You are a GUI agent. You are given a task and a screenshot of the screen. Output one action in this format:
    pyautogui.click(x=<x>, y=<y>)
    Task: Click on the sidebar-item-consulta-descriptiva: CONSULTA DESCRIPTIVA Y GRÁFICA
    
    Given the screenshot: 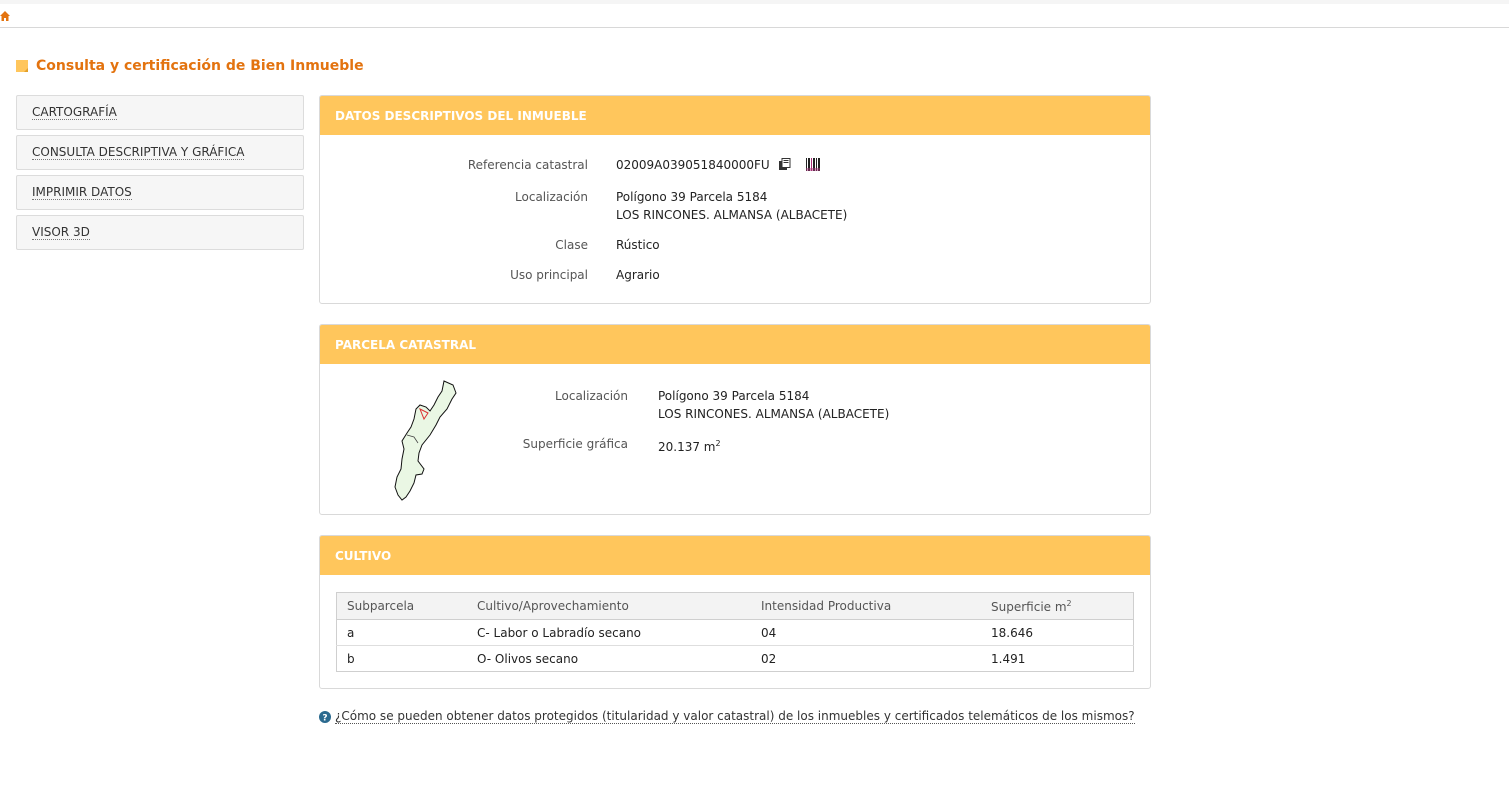 What is the action you would take?
    pyautogui.click(x=160, y=152)
    